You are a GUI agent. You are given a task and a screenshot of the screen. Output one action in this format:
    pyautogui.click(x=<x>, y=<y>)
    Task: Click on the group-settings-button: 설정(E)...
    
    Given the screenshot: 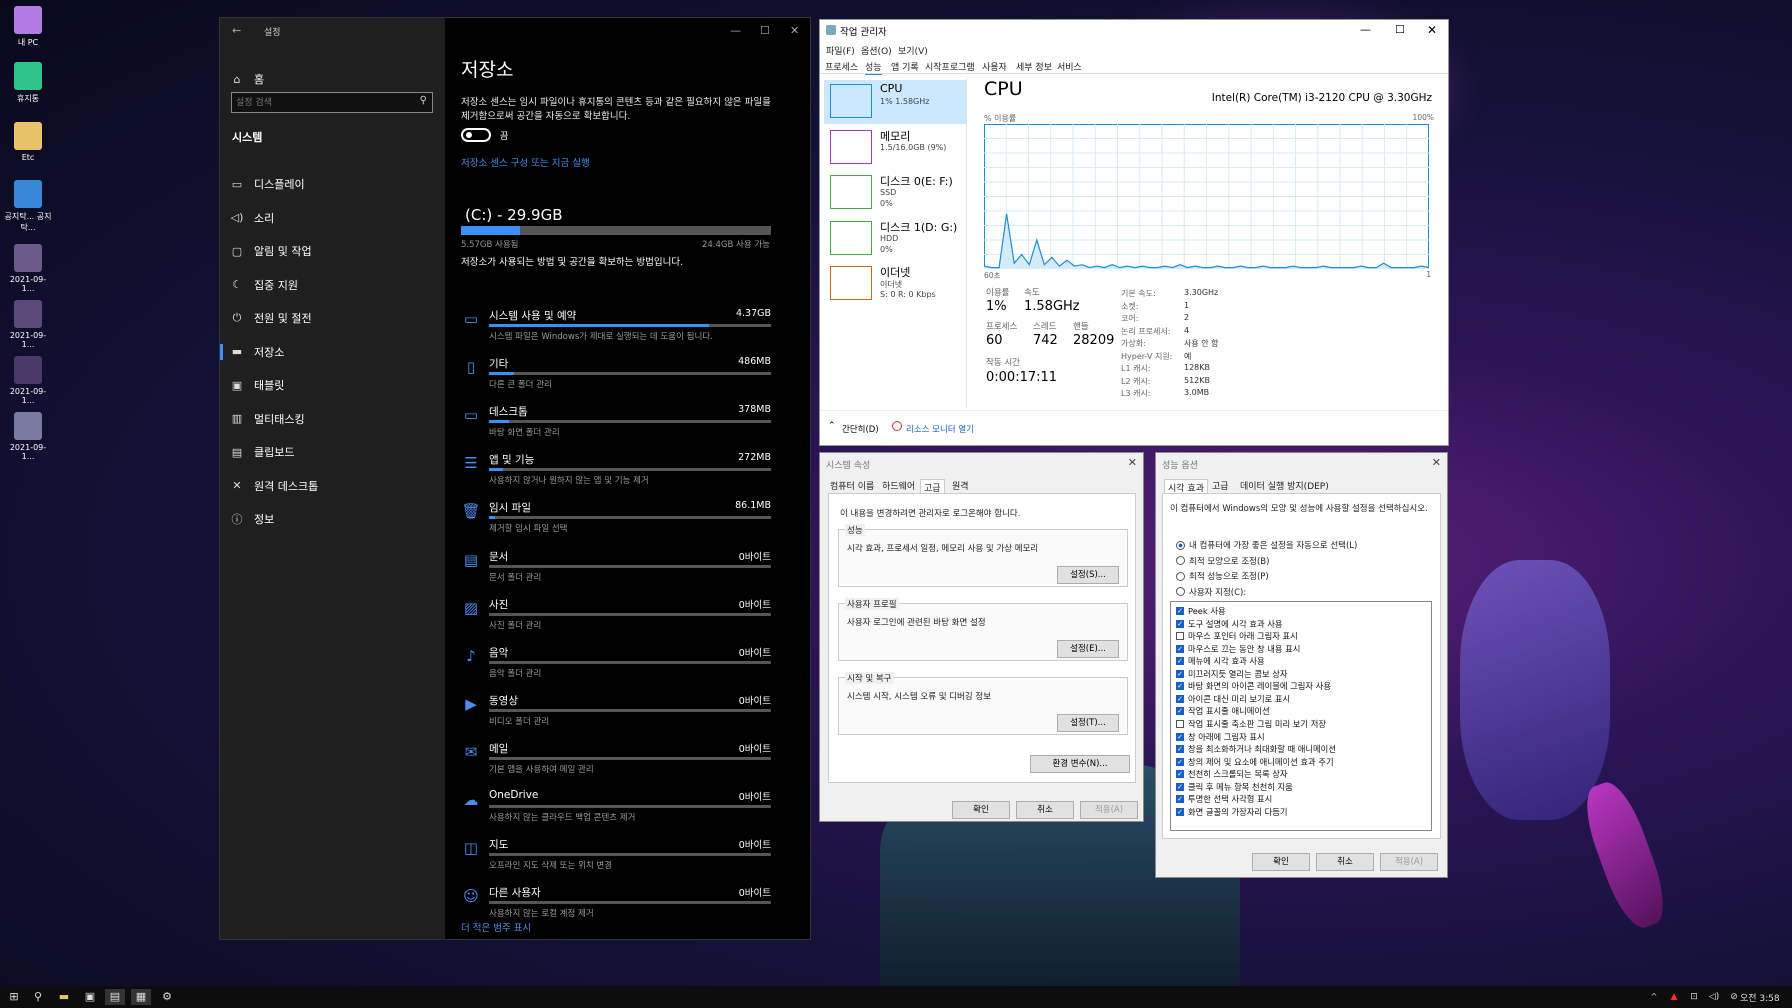 What is the action you would take?
    pyautogui.click(x=1088, y=649)
    